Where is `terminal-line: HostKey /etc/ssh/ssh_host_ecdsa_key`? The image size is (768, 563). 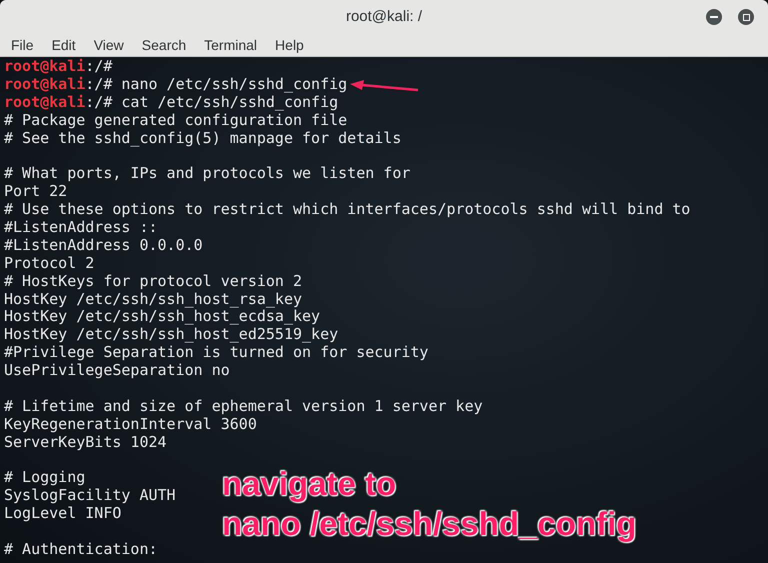
terminal-line: HostKey /etc/ssh/ssh_host_ecdsa_key is located at coordinates (162, 316).